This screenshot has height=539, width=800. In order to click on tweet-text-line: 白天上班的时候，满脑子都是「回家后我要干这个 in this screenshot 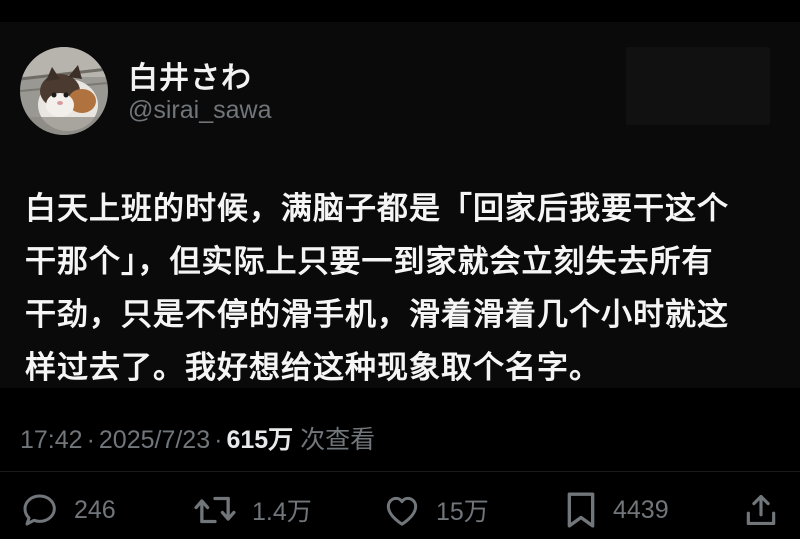, I will do `click(377, 209)`.